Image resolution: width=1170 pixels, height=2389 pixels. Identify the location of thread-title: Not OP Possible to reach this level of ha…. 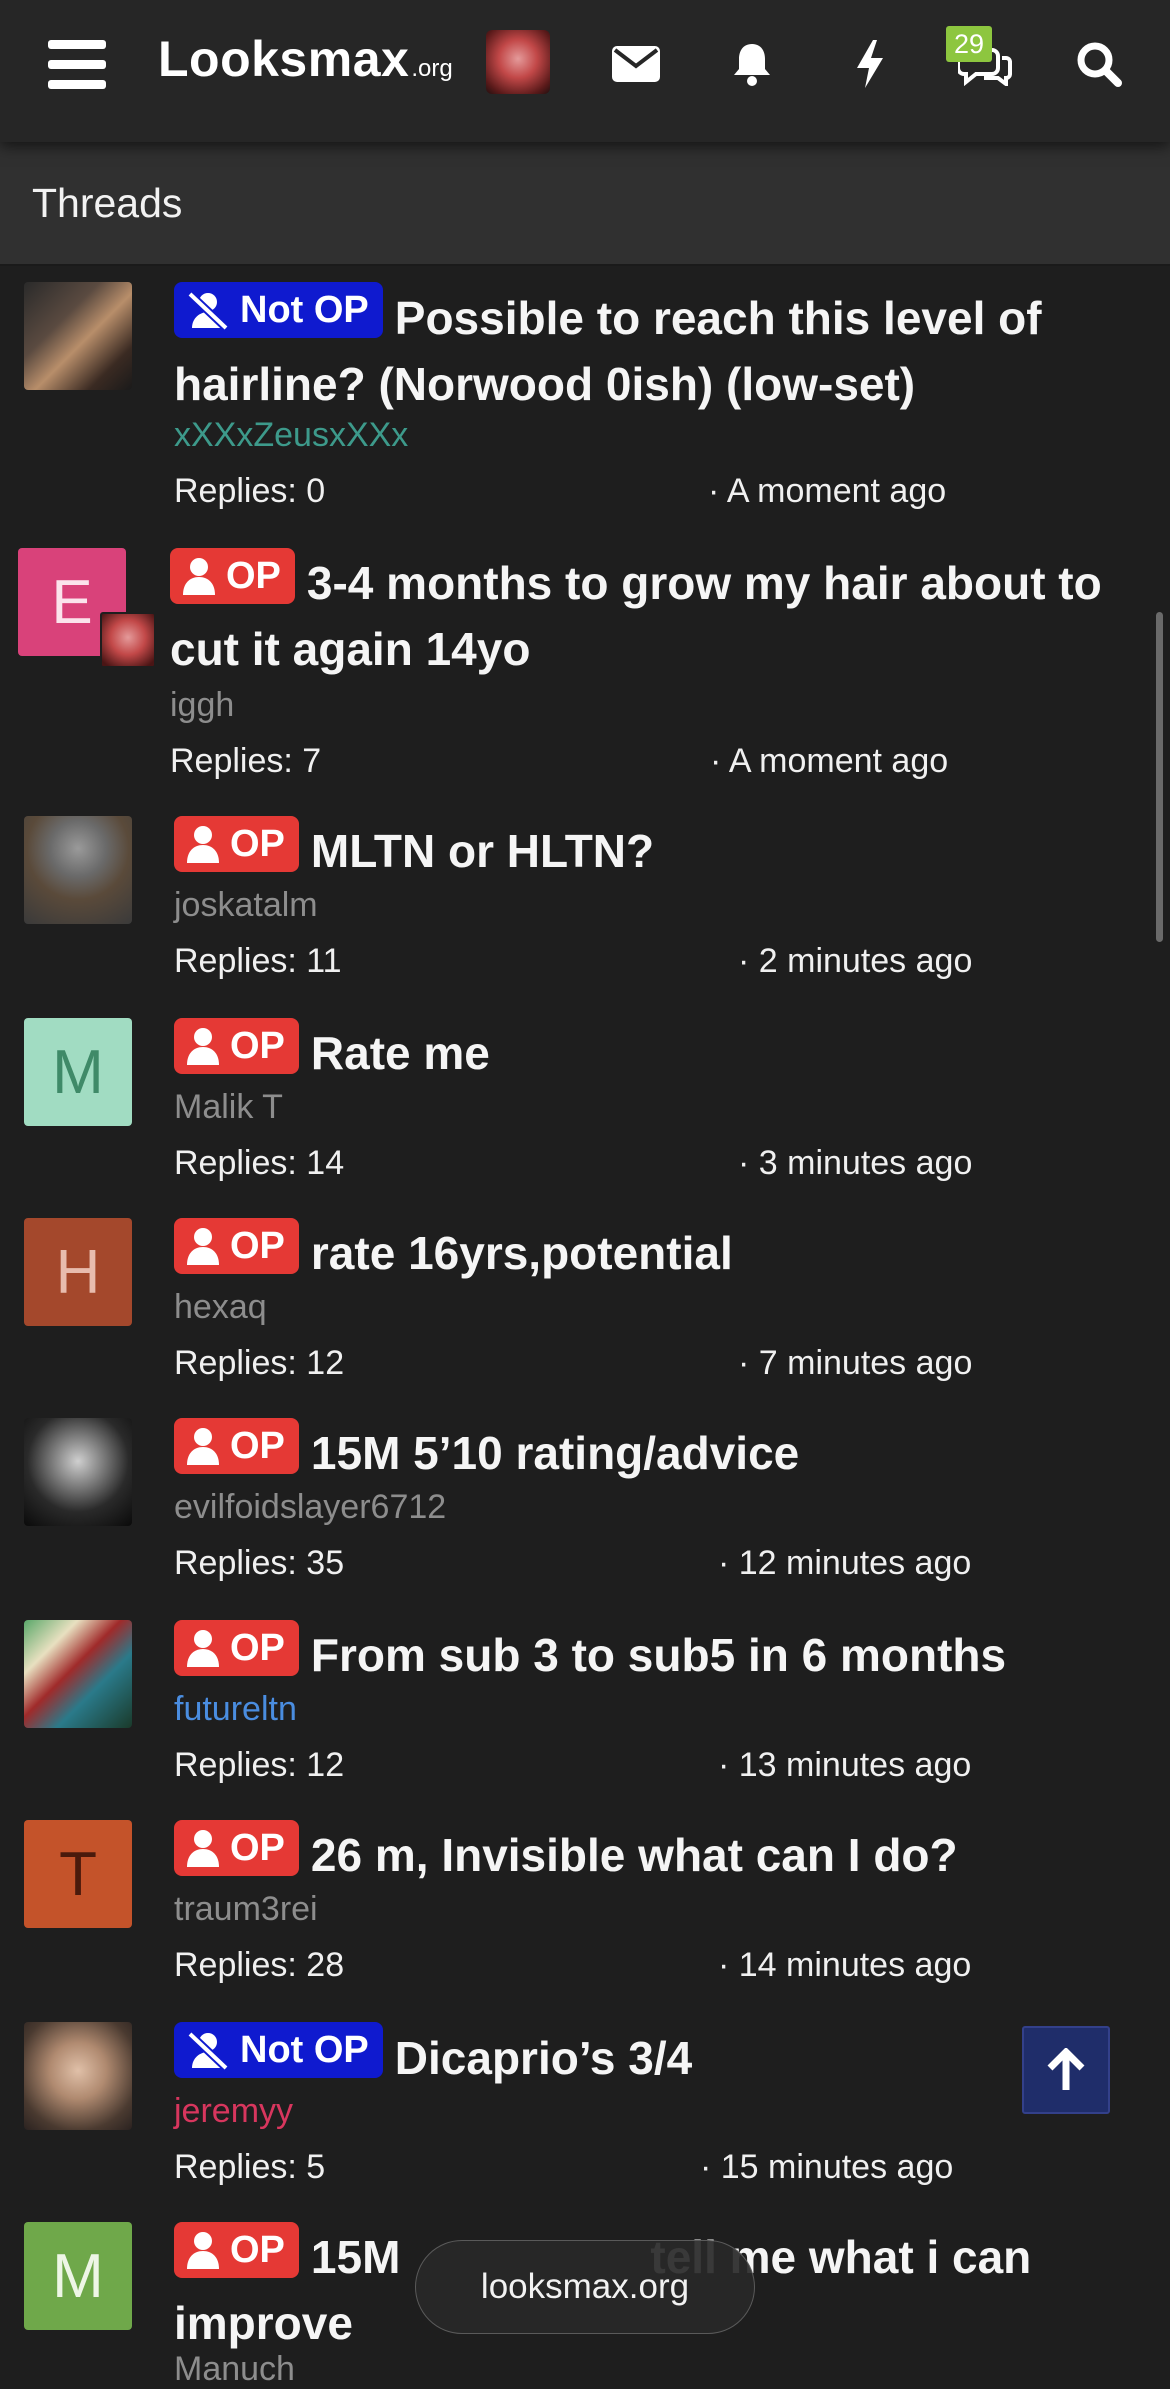
(657, 349).